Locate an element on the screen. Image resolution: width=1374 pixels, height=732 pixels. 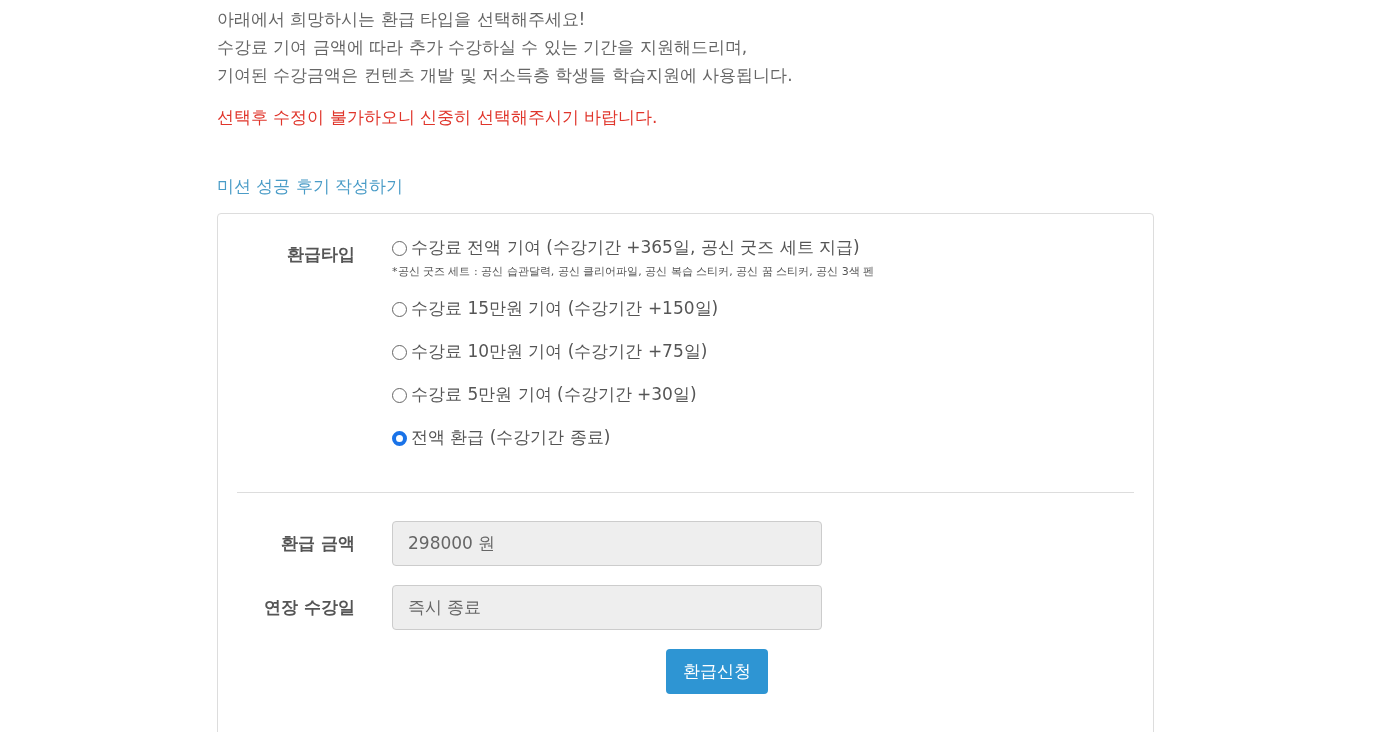
field-label: 환급타입 is located at coordinates (321, 254).